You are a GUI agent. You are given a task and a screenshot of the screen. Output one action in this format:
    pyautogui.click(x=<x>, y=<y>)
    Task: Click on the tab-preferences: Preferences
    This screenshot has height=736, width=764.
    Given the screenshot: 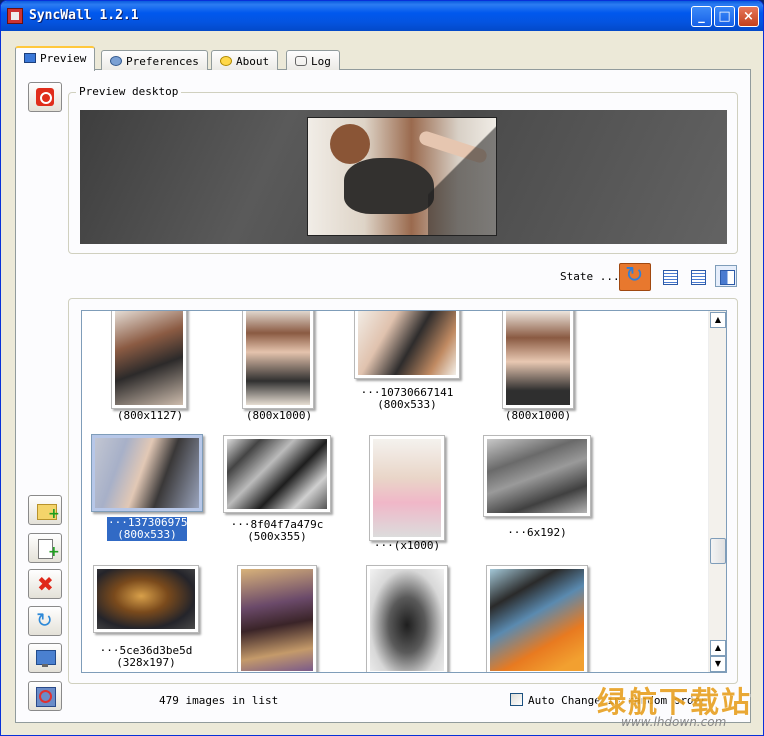 What is the action you would take?
    pyautogui.click(x=154, y=60)
    